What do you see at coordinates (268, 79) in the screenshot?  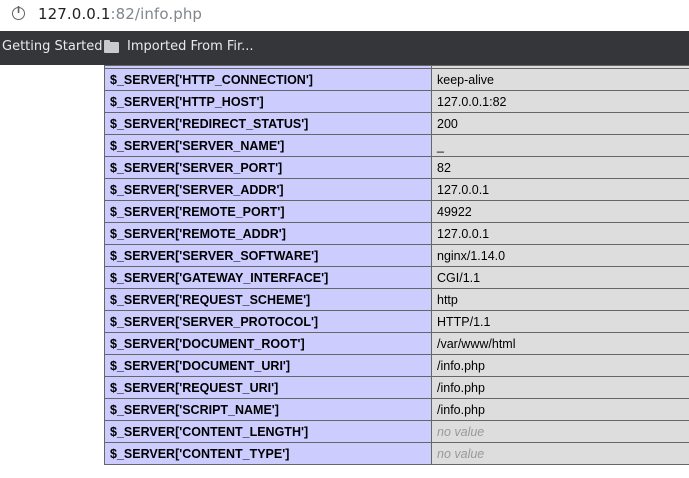 I see `variable-name-cell: $_SERVER['HTTP_CONNECTION']` at bounding box center [268, 79].